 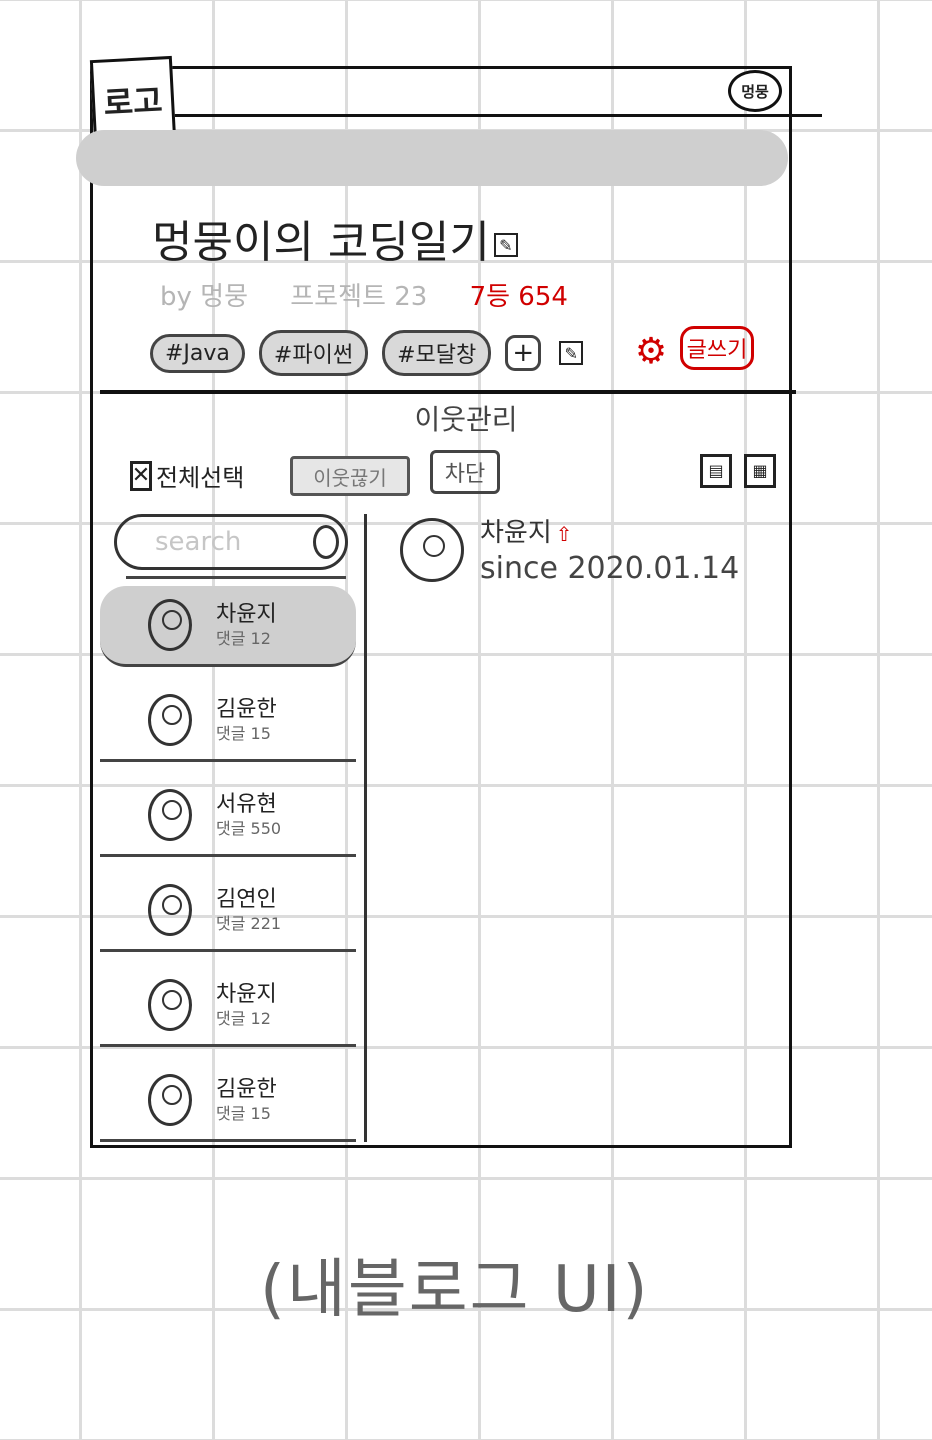 I want to click on tag-item: #파이썬, so click(x=313, y=353).